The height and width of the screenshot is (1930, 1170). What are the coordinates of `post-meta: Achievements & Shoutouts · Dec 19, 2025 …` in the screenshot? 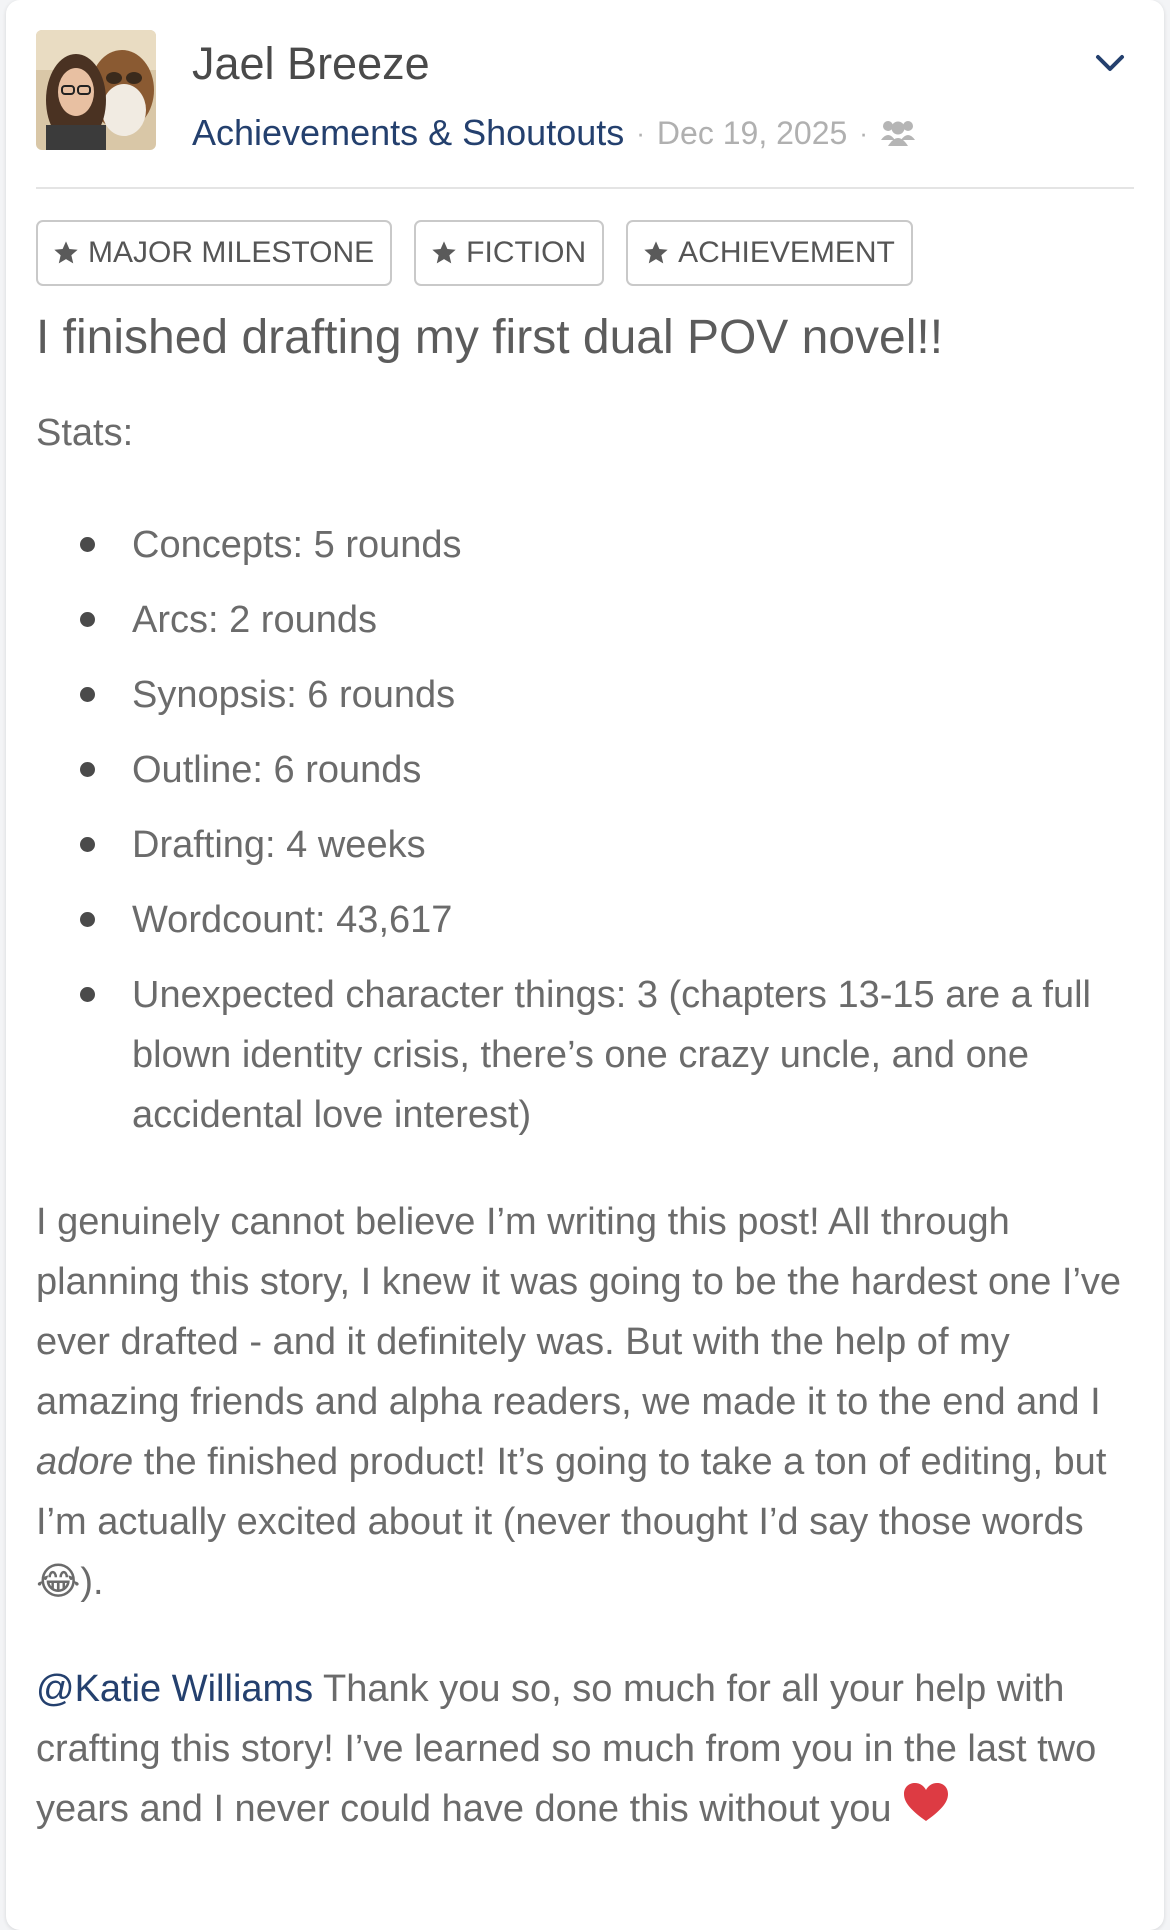 It's located at (554, 133).